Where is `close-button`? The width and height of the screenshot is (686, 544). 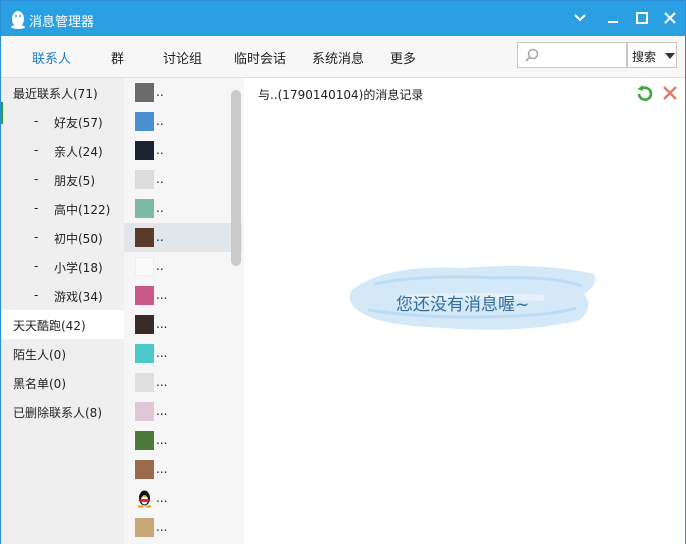 close-button is located at coordinates (670, 18).